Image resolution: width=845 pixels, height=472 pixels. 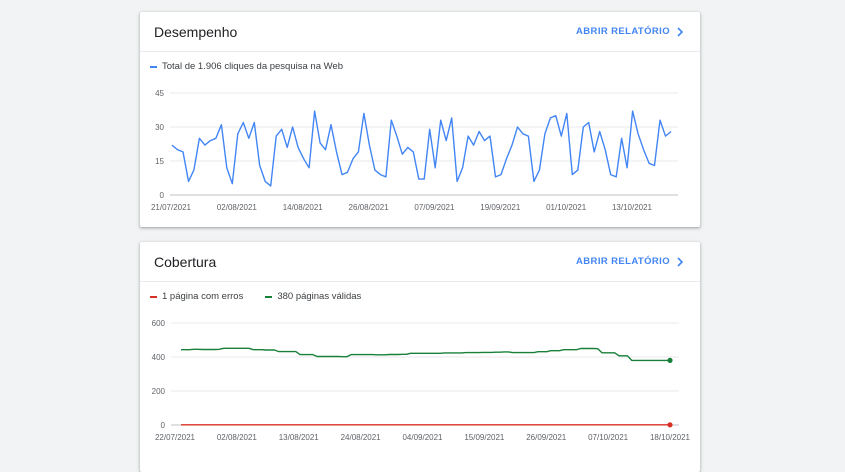 I want to click on x-tick-label: 26/09/2021, so click(x=546, y=437).